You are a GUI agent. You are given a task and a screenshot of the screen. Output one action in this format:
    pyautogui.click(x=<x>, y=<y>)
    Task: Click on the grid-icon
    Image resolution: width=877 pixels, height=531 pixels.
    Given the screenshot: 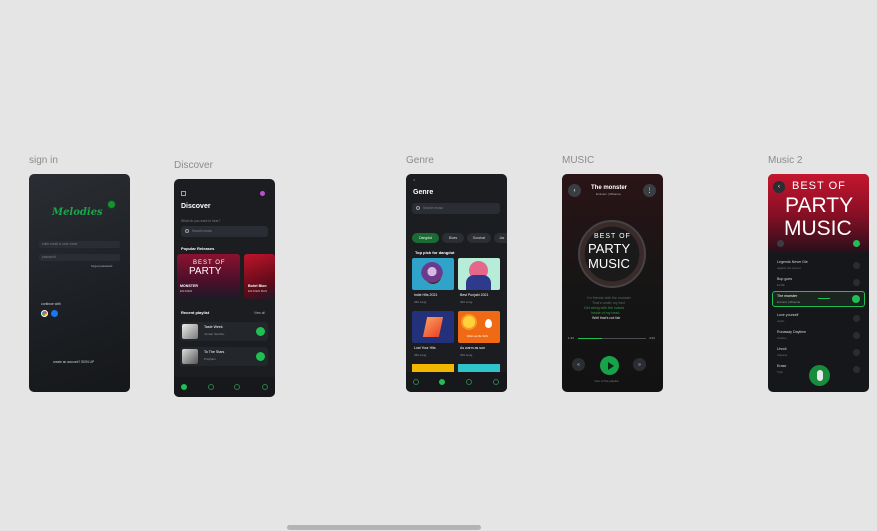 What is the action you would take?
    pyautogui.click(x=183, y=193)
    